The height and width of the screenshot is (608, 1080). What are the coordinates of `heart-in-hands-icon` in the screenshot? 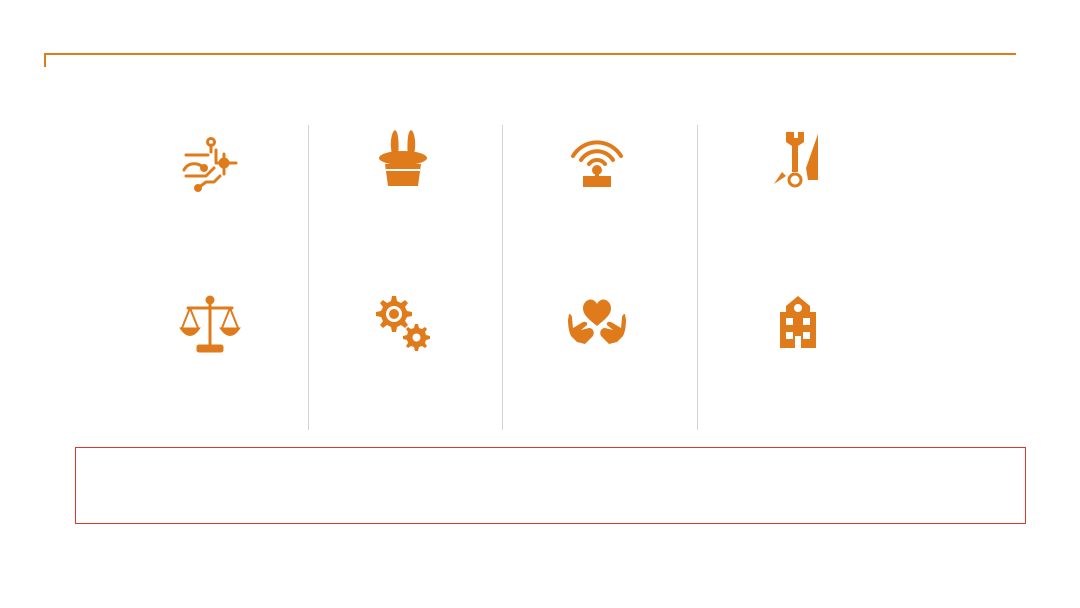 It's located at (597, 324).